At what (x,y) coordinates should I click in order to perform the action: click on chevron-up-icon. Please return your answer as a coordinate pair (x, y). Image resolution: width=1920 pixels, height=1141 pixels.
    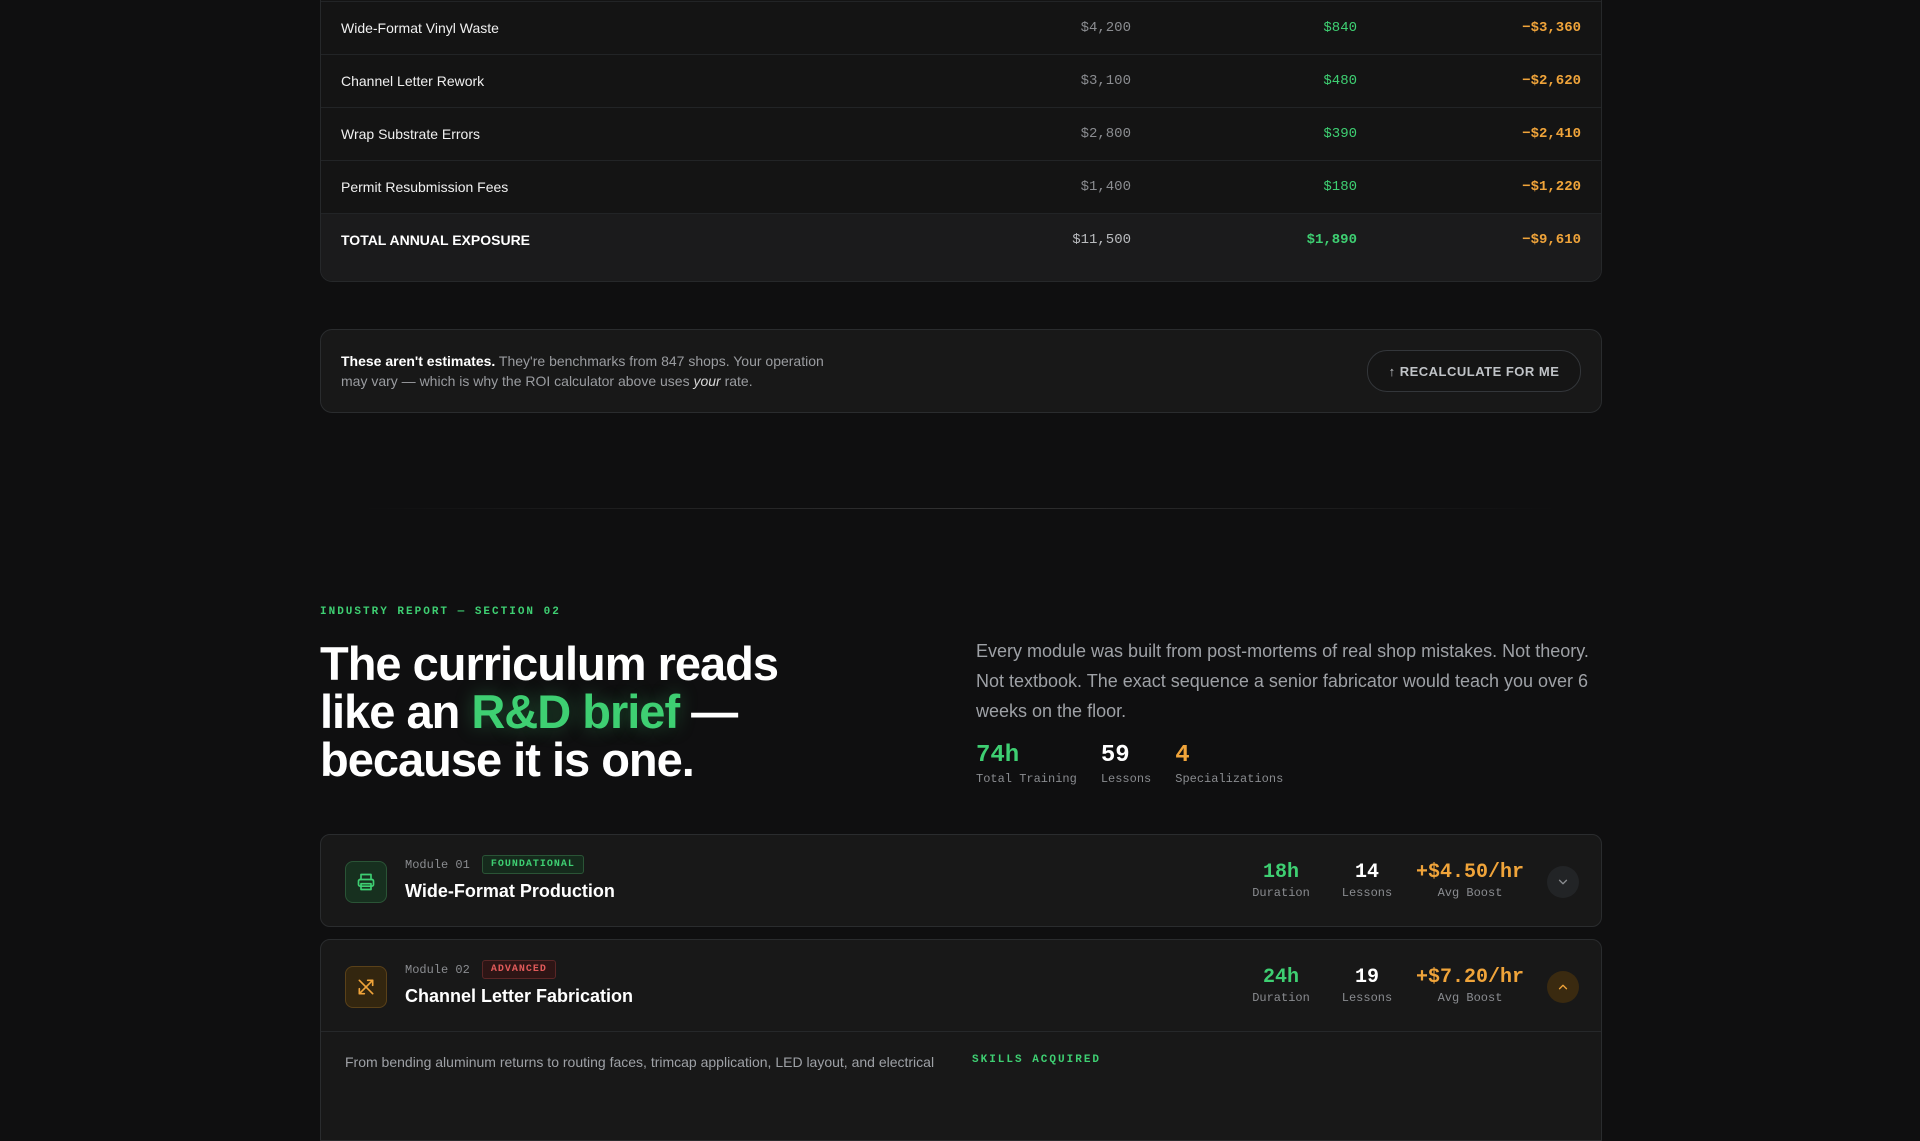
    Looking at the image, I should click on (1563, 987).